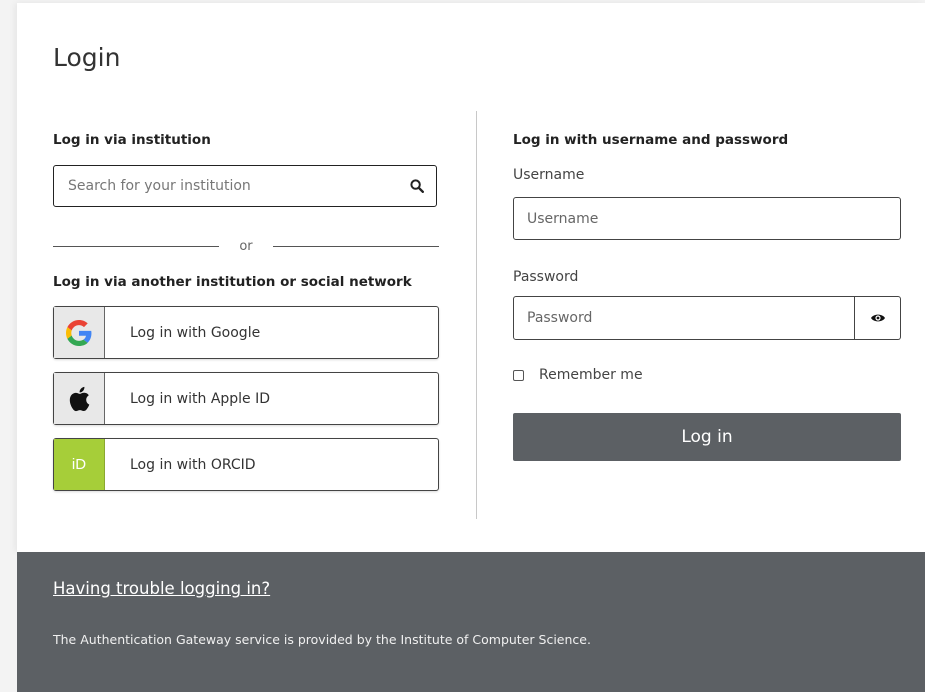 The height and width of the screenshot is (692, 925). I want to click on trouble-login-link: Having trouble logging in?, so click(161, 588).